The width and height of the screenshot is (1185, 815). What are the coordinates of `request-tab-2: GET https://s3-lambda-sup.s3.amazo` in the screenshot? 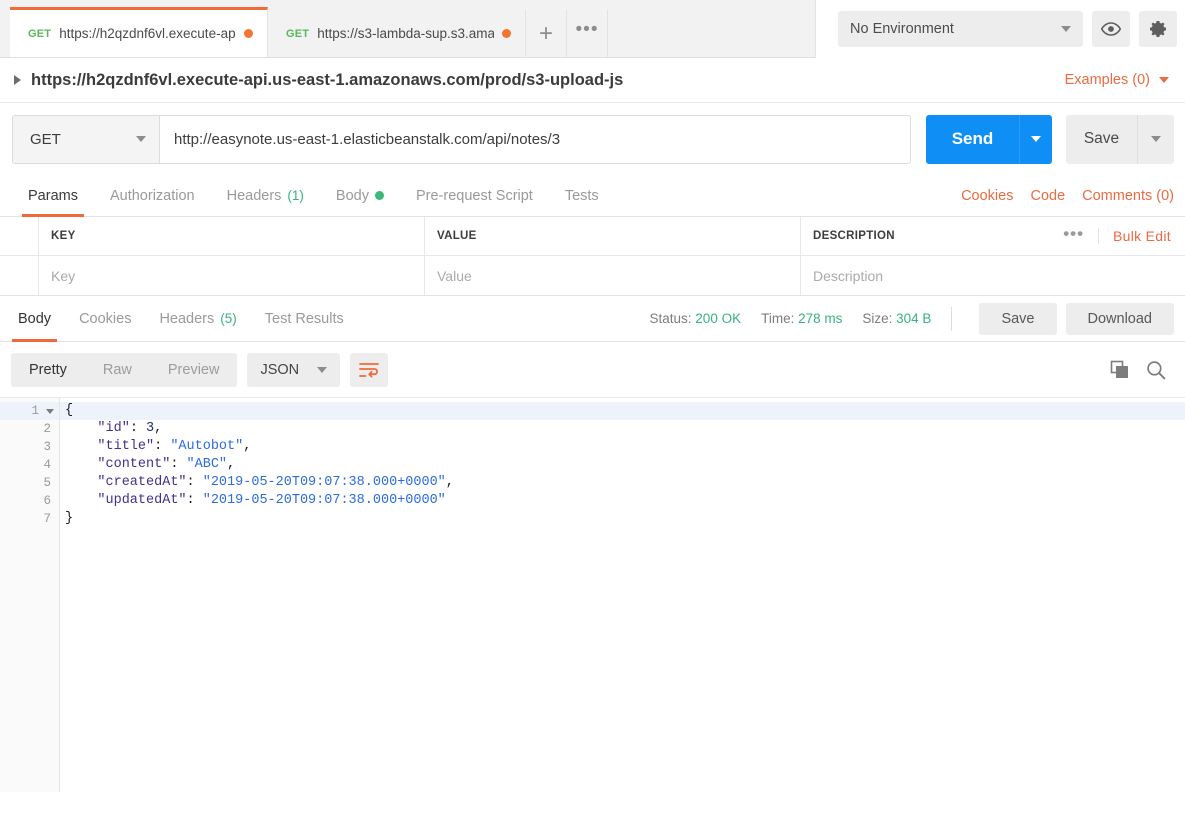 It's located at (397, 33).